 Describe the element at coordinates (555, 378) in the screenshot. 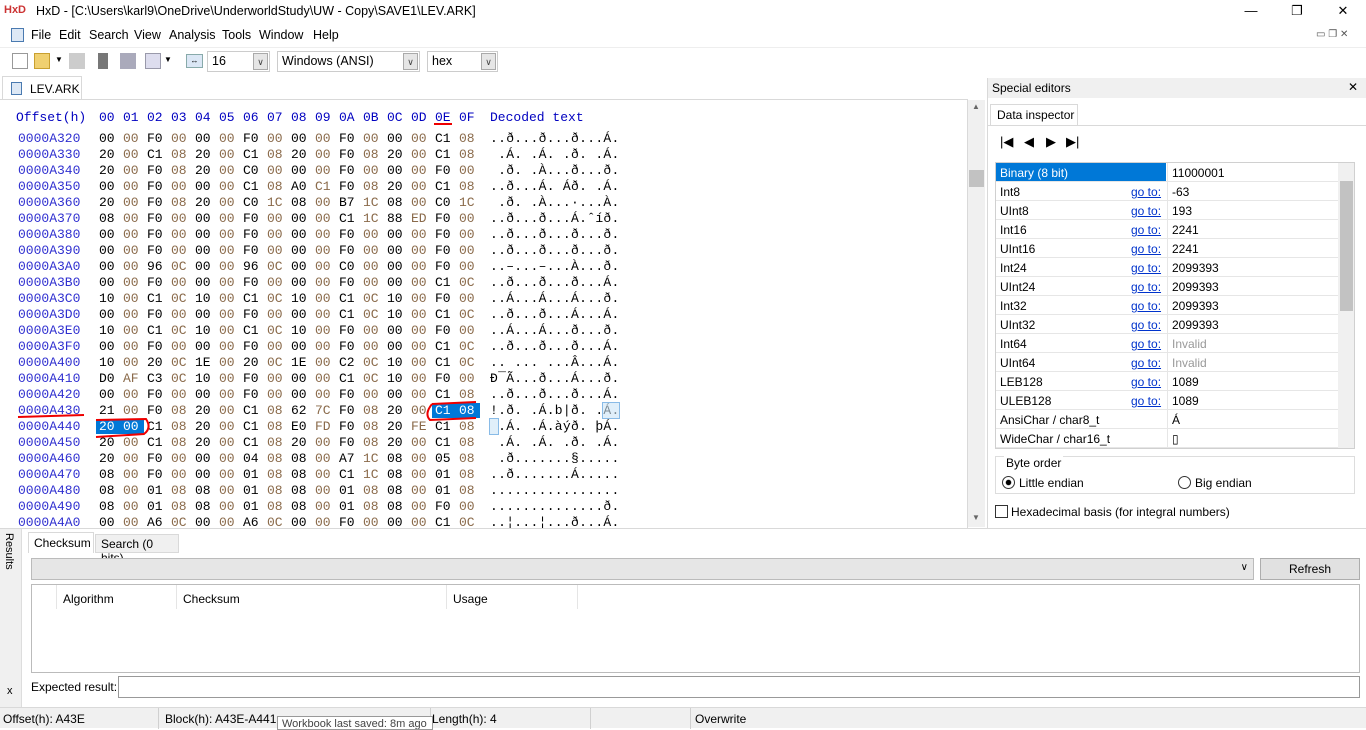

I see `decoded-text: Ð¯Ã...ð...Á...ð.` at that location.